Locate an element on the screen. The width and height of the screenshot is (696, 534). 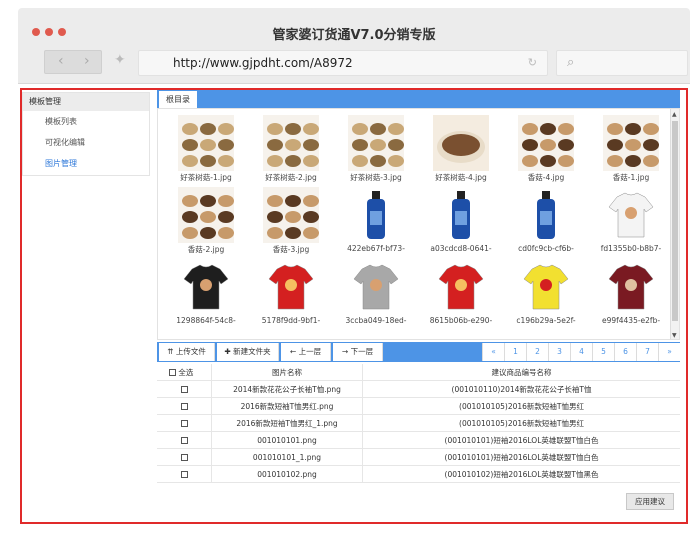
page-2: 2 is located at coordinates (537, 352).